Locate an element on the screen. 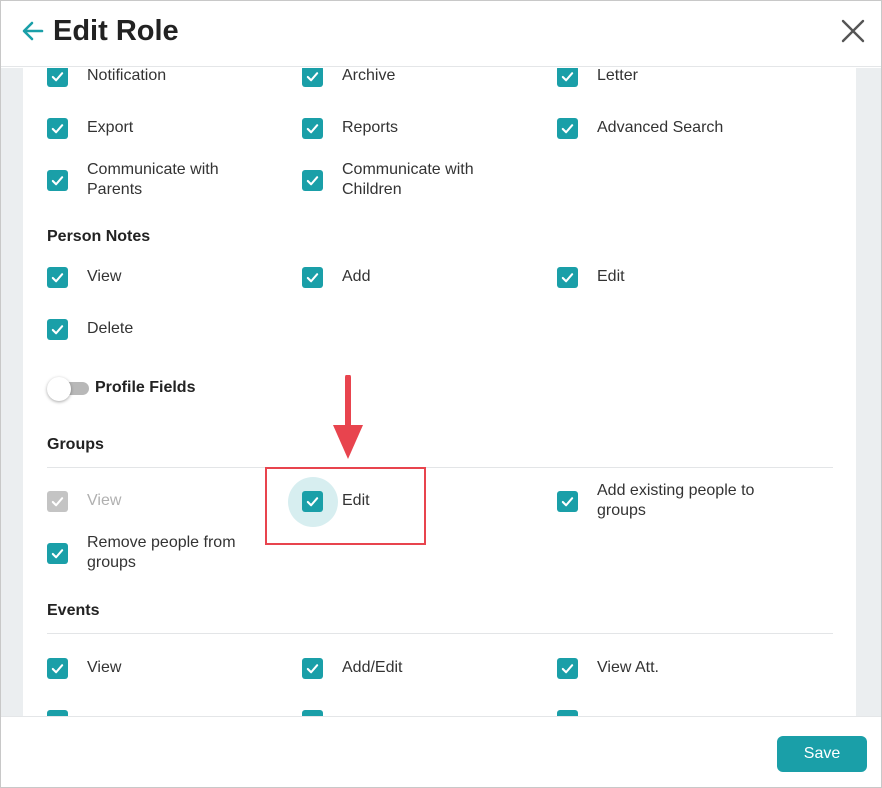 This screenshot has width=882, height=788. permission-label: Advanced Search is located at coordinates (660, 127).